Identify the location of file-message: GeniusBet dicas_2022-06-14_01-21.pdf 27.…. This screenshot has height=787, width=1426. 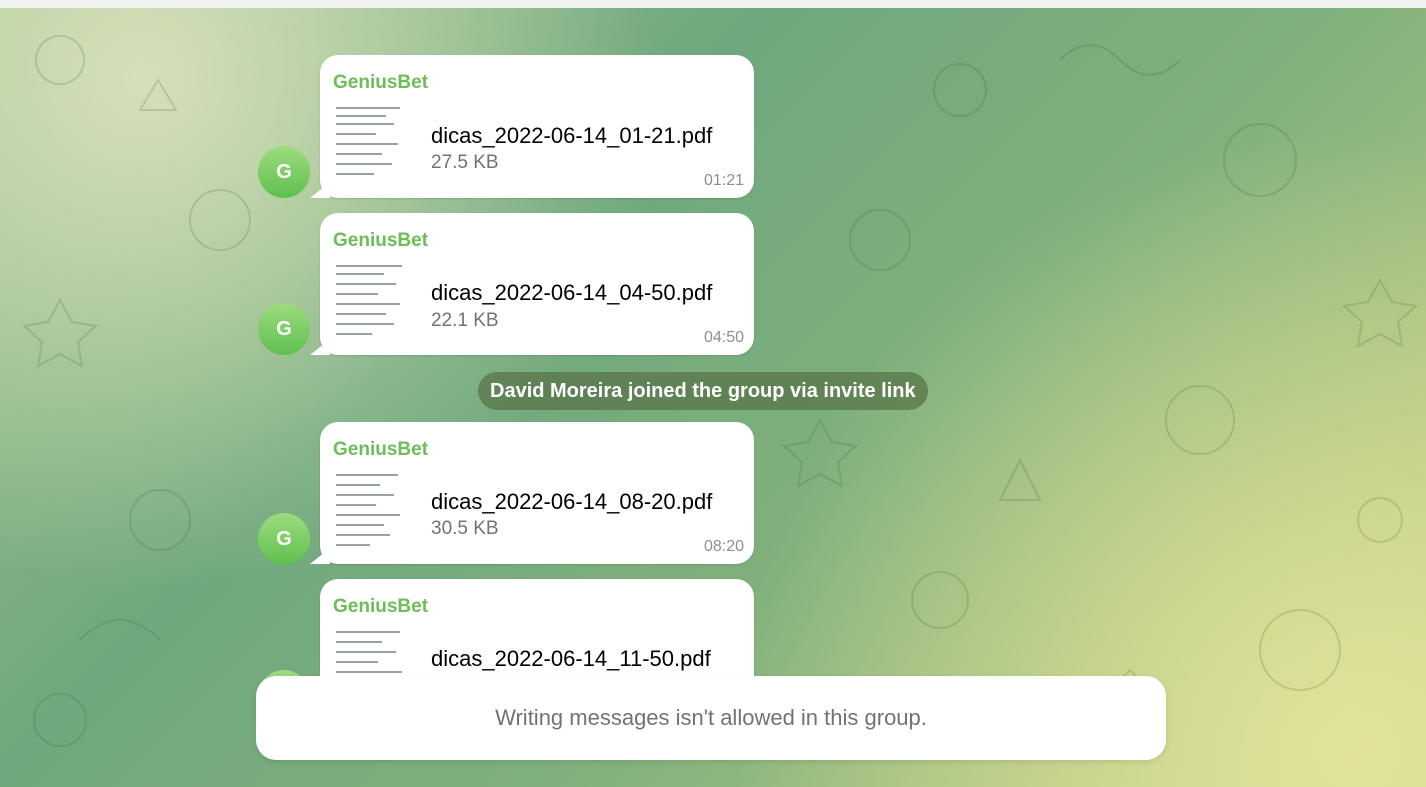
(537, 126).